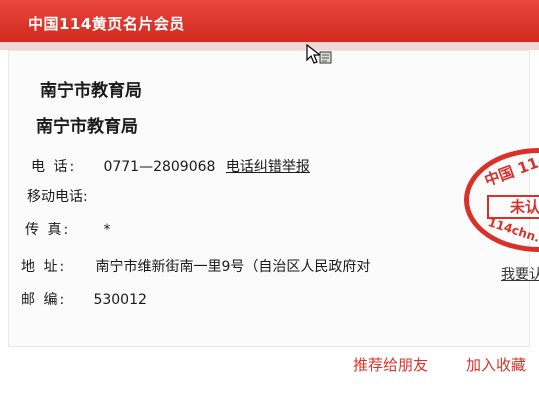 The height and width of the screenshot is (400, 539). I want to click on header-title: 中国114黄页名片会员, so click(106, 24).